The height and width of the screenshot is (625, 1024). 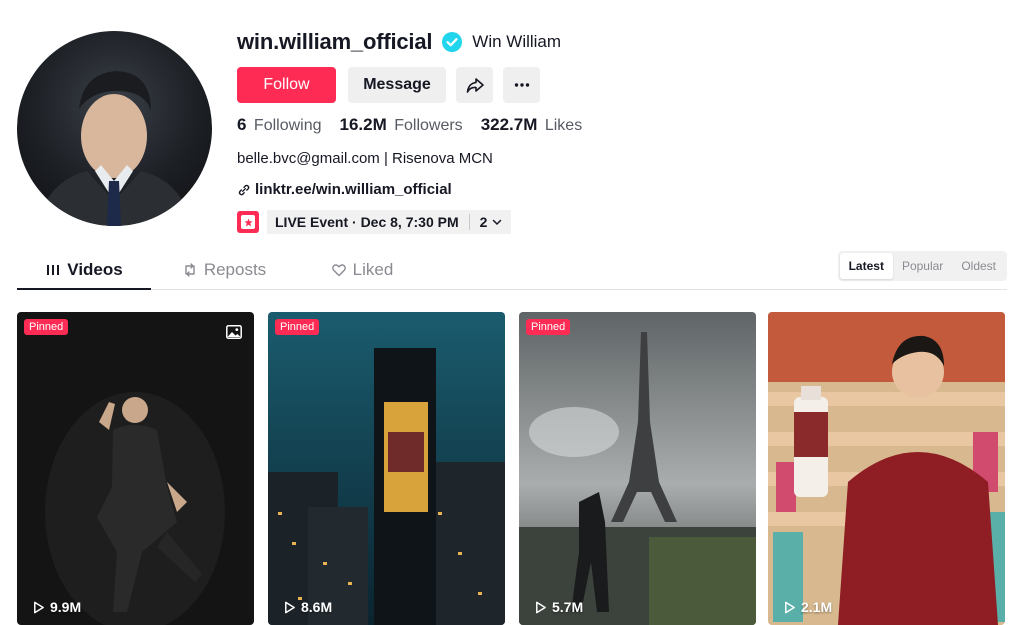 I want to click on video-card: Pinned 5.7M, so click(x=637, y=468).